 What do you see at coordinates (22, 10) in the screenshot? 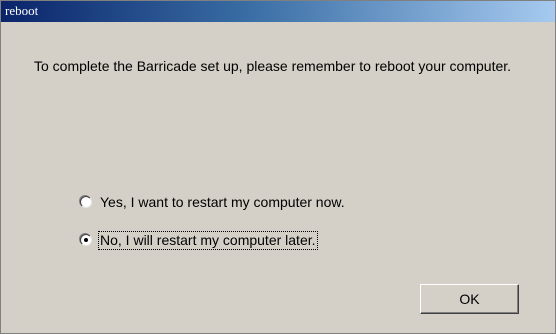
I see `window-title: reboot` at bounding box center [22, 10].